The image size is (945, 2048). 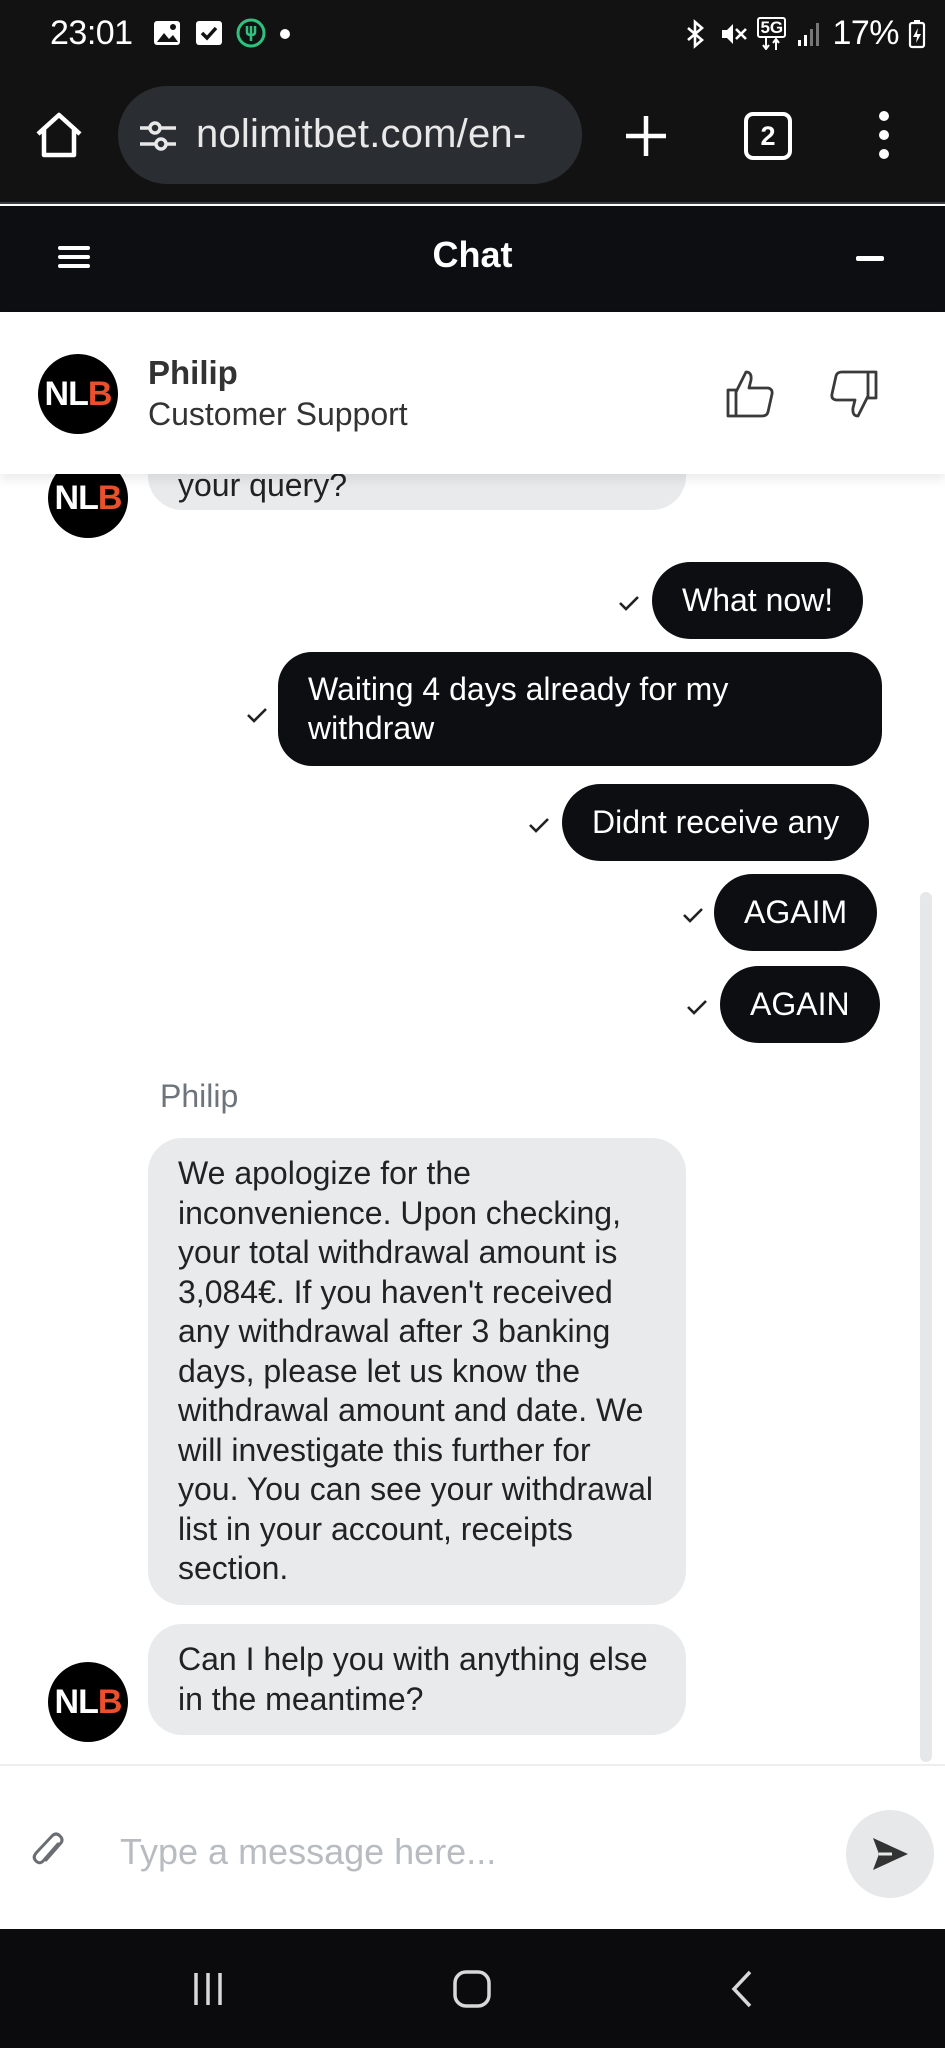 What do you see at coordinates (59, 135) in the screenshot?
I see `home-icon` at bounding box center [59, 135].